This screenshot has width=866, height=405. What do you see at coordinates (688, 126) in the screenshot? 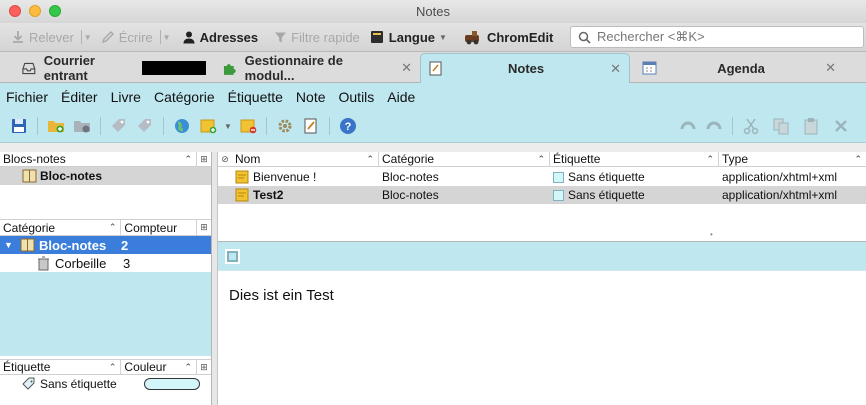
I see `undo-button` at bounding box center [688, 126].